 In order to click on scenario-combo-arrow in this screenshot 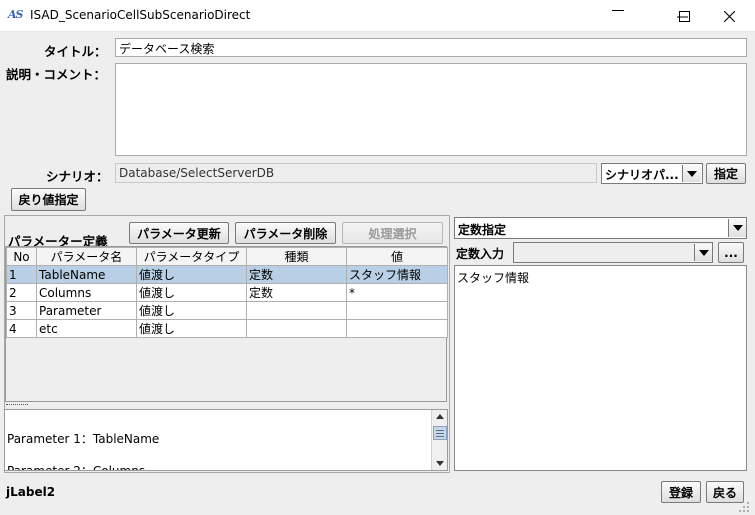, I will do `click(691, 173)`.